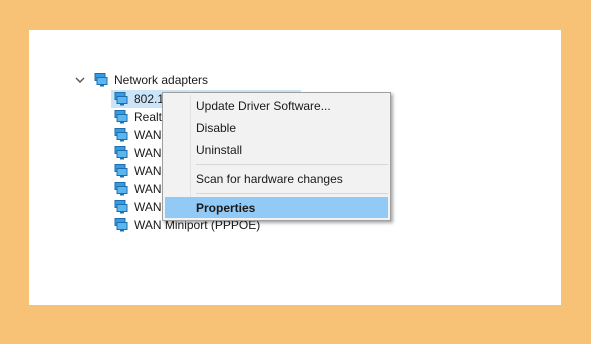 This screenshot has height=344, width=591. I want to click on category-network-adapters: Network adapters, so click(140, 80).